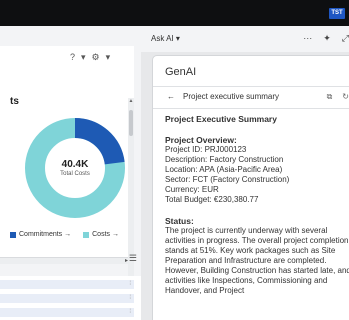 The image size is (349, 320). I want to click on more-icon: ···, so click(307, 38).